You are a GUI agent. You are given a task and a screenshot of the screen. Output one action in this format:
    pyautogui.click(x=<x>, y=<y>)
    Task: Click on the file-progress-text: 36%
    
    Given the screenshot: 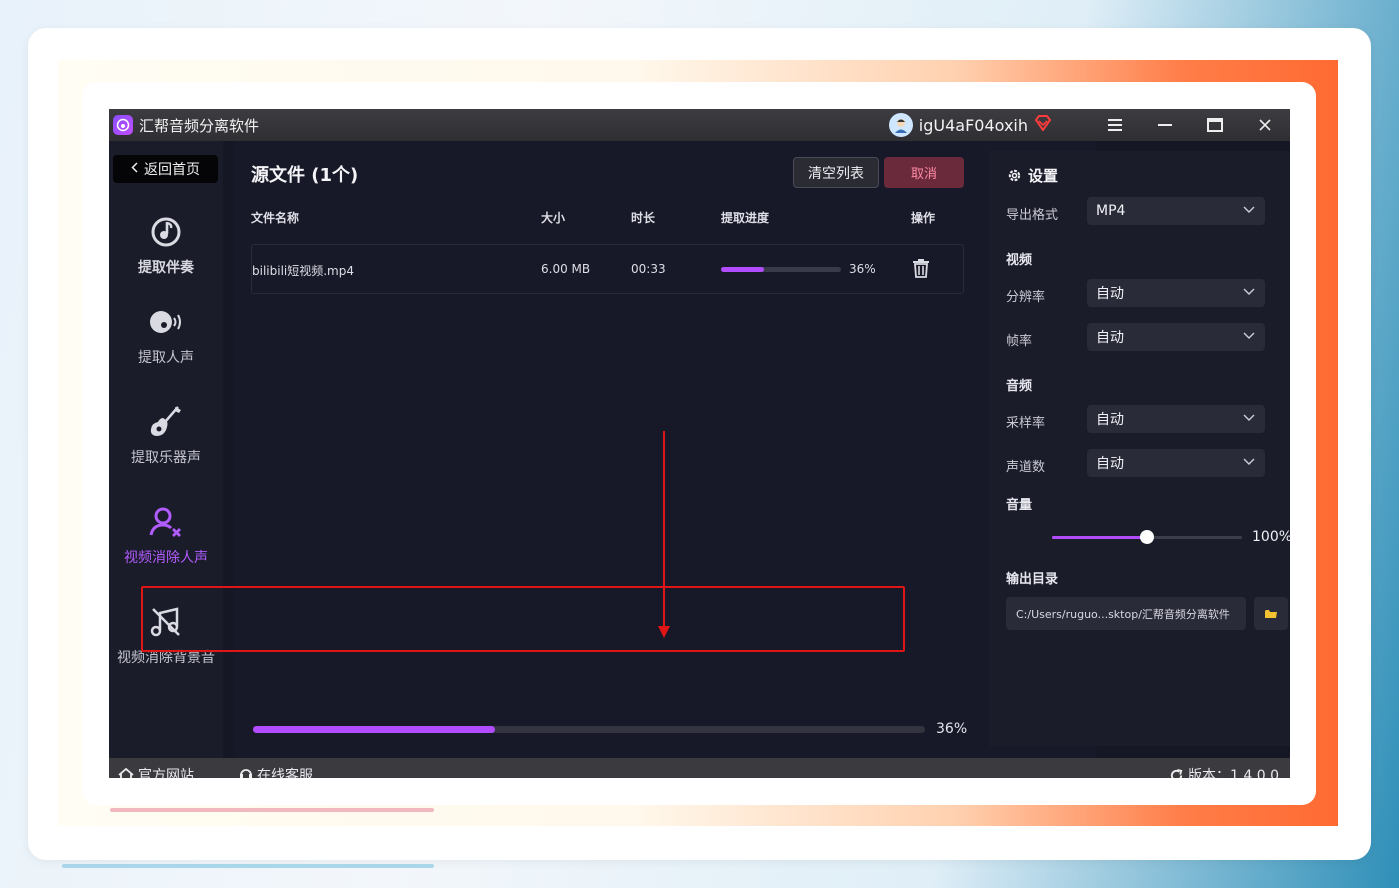 What is the action you would take?
    pyautogui.click(x=862, y=269)
    